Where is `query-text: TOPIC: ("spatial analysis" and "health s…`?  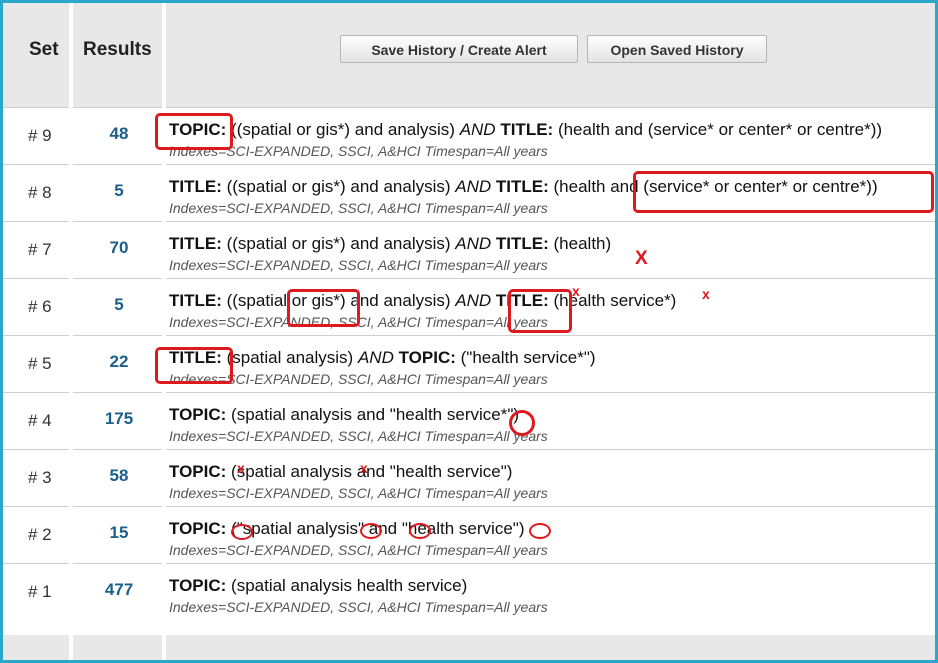
query-text: TOPIC: ("spatial analysis" and "health s… is located at coordinates (346, 529).